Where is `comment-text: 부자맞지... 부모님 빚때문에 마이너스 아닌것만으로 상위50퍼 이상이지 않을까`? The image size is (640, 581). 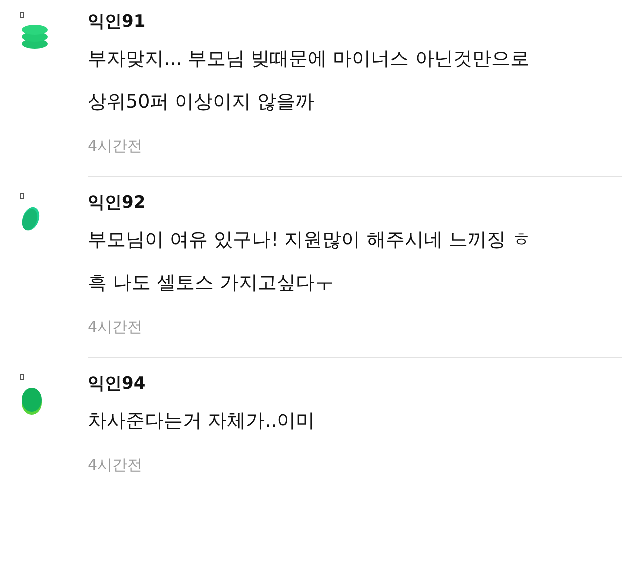 comment-text: 부자맞지... 부모님 빚때문에 마이너스 아닌것만으로 상위50퍼 이상이지 않을까 is located at coordinates (309, 81).